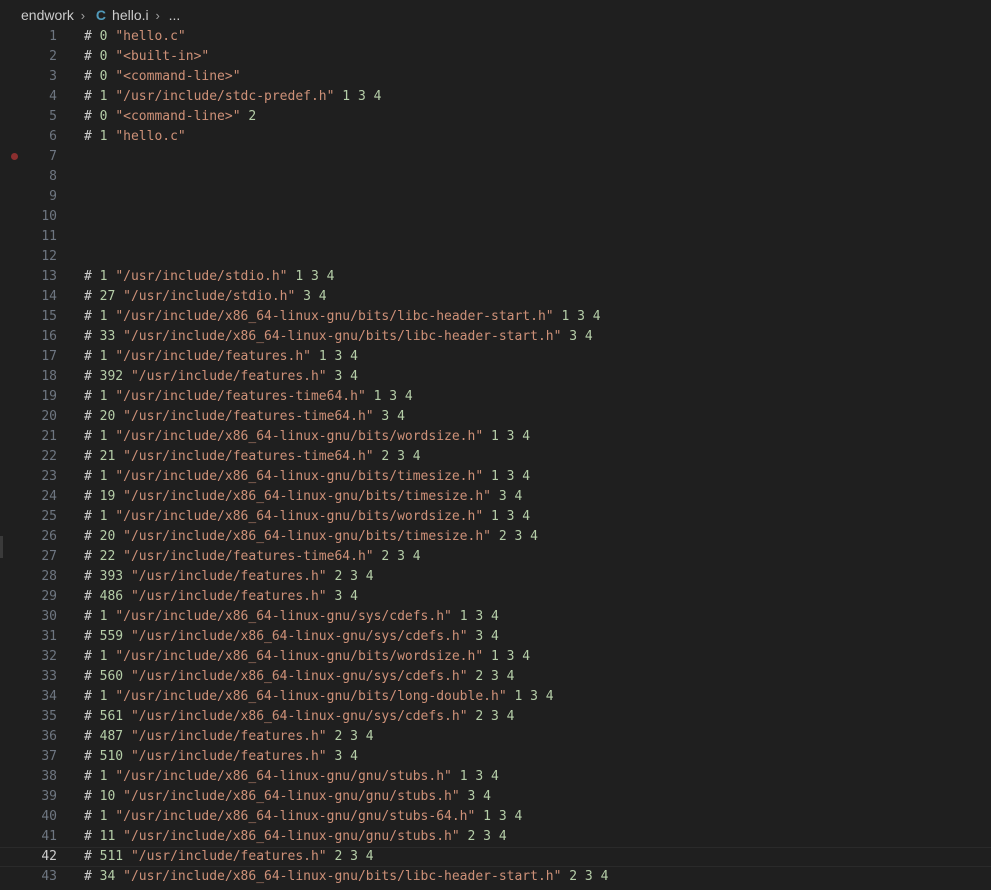  What do you see at coordinates (49, 616) in the screenshot?
I see `line-number: 30` at bounding box center [49, 616].